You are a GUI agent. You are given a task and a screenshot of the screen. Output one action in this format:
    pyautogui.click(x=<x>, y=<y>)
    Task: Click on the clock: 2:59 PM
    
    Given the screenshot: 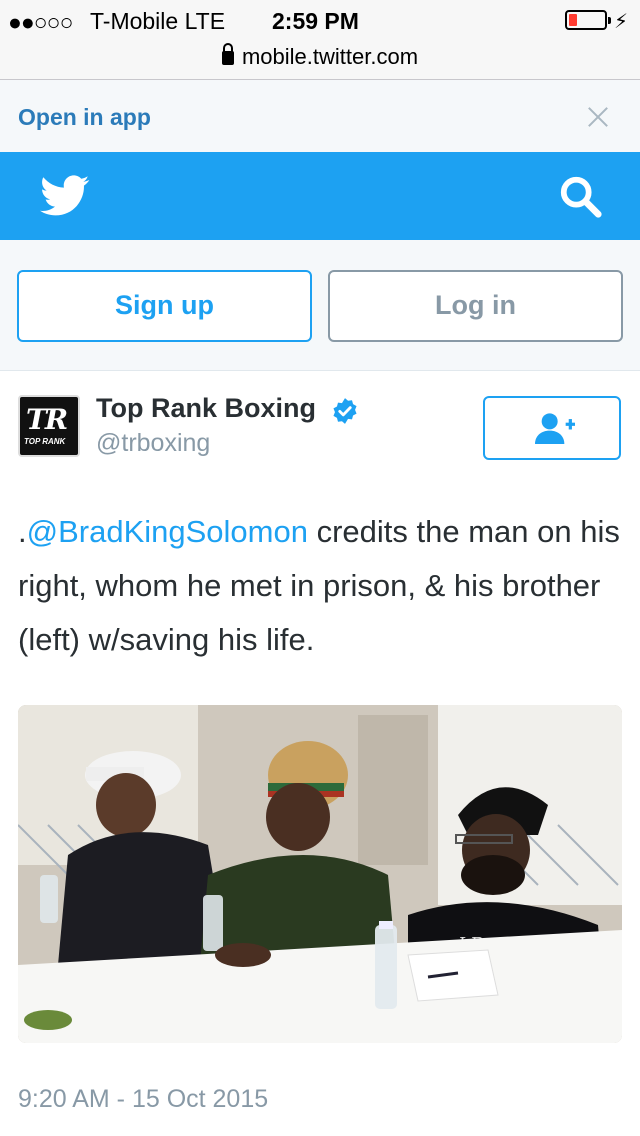 What is the action you would take?
    pyautogui.click(x=315, y=21)
    